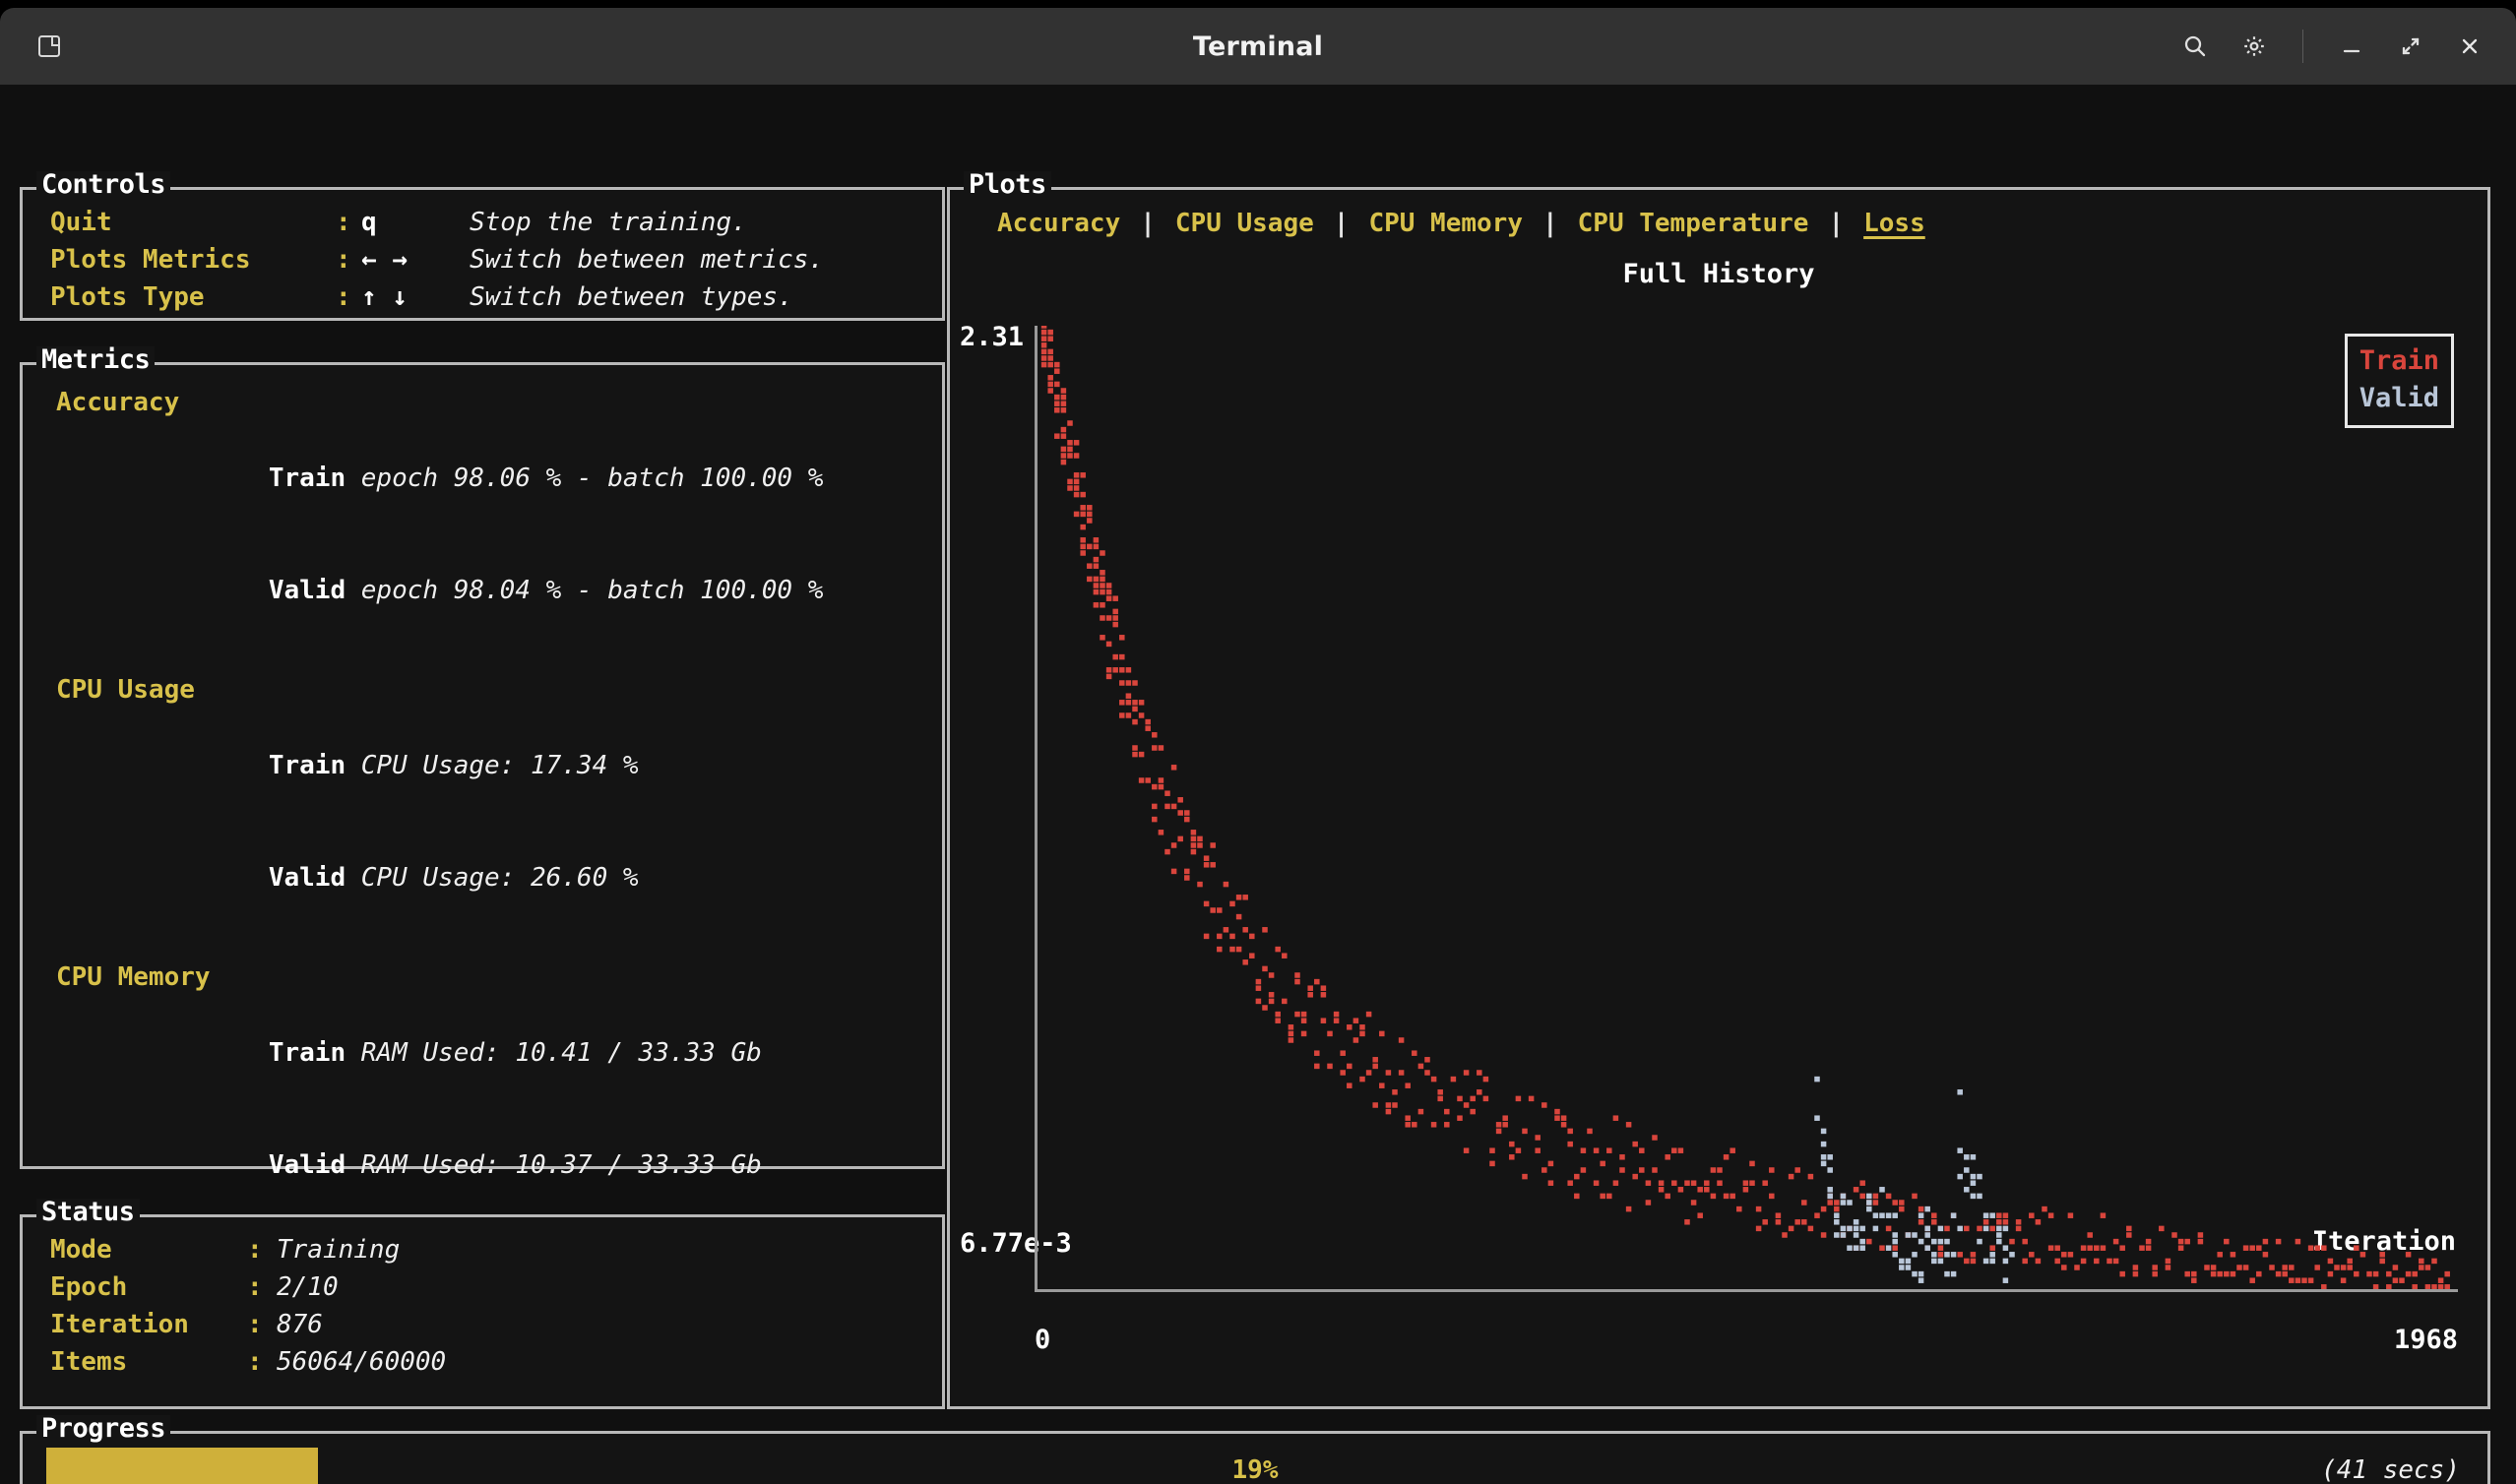 The image size is (2516, 1484). What do you see at coordinates (96, 359) in the screenshot?
I see `metrics-caption: Metrics` at bounding box center [96, 359].